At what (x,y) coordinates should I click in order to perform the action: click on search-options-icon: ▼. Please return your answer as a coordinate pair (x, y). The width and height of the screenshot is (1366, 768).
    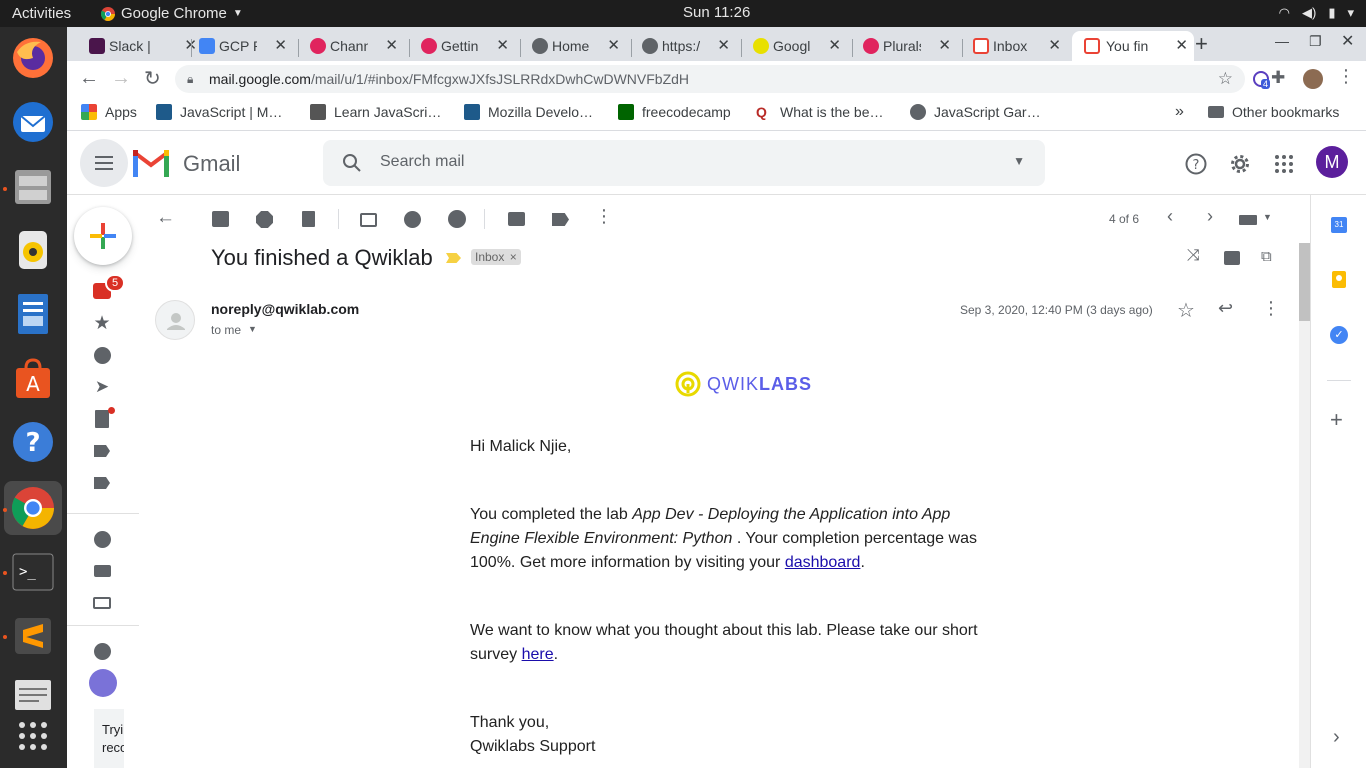
    Looking at the image, I should click on (1019, 161).